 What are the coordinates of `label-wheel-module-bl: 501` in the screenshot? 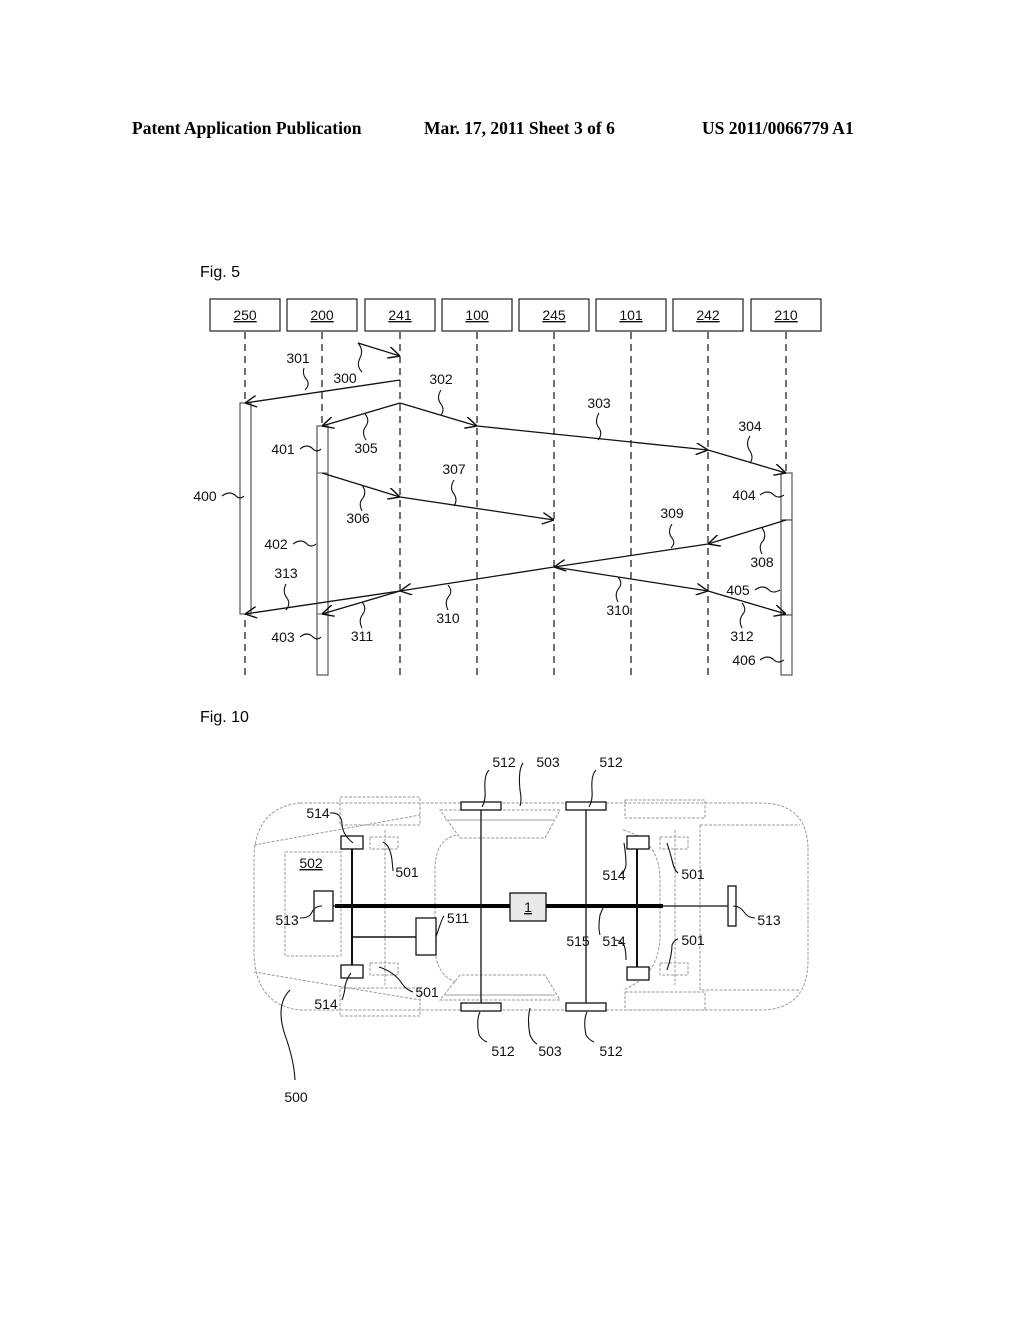 It's located at (427, 992).